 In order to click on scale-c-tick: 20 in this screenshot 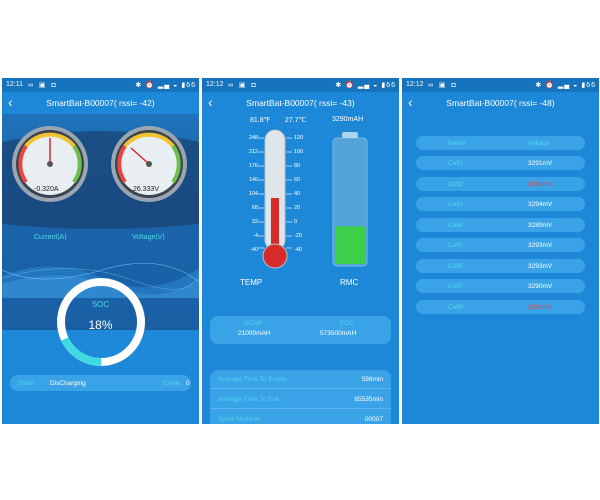, I will do `click(297, 208)`.